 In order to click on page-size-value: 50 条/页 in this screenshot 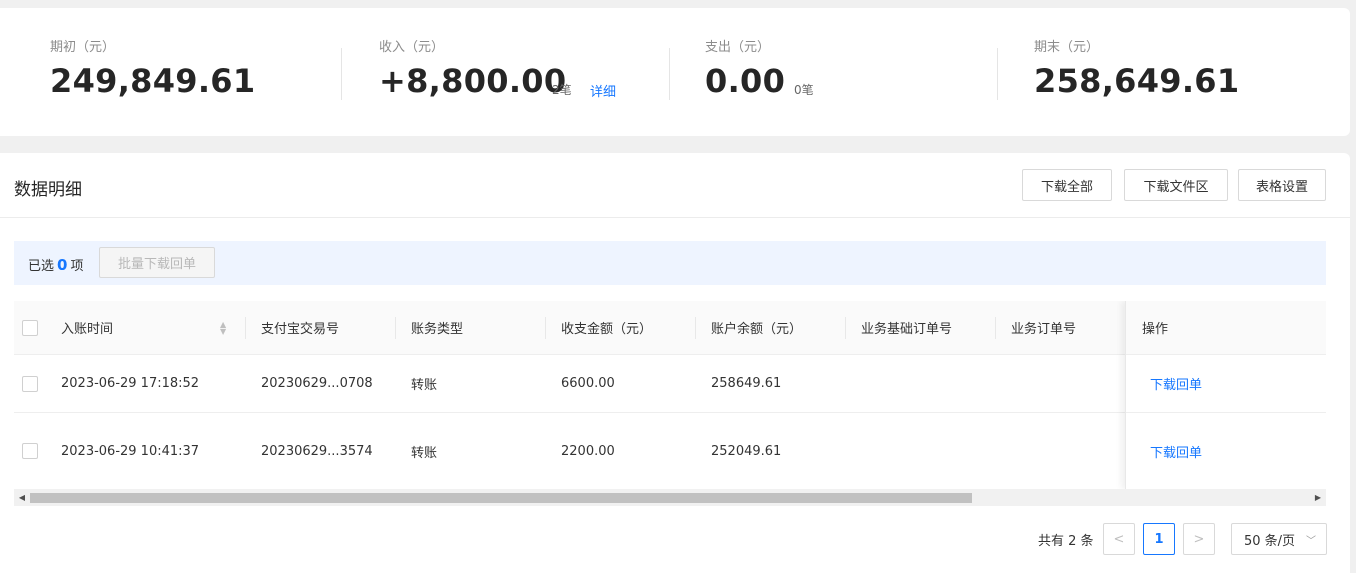, I will do `click(1270, 541)`.